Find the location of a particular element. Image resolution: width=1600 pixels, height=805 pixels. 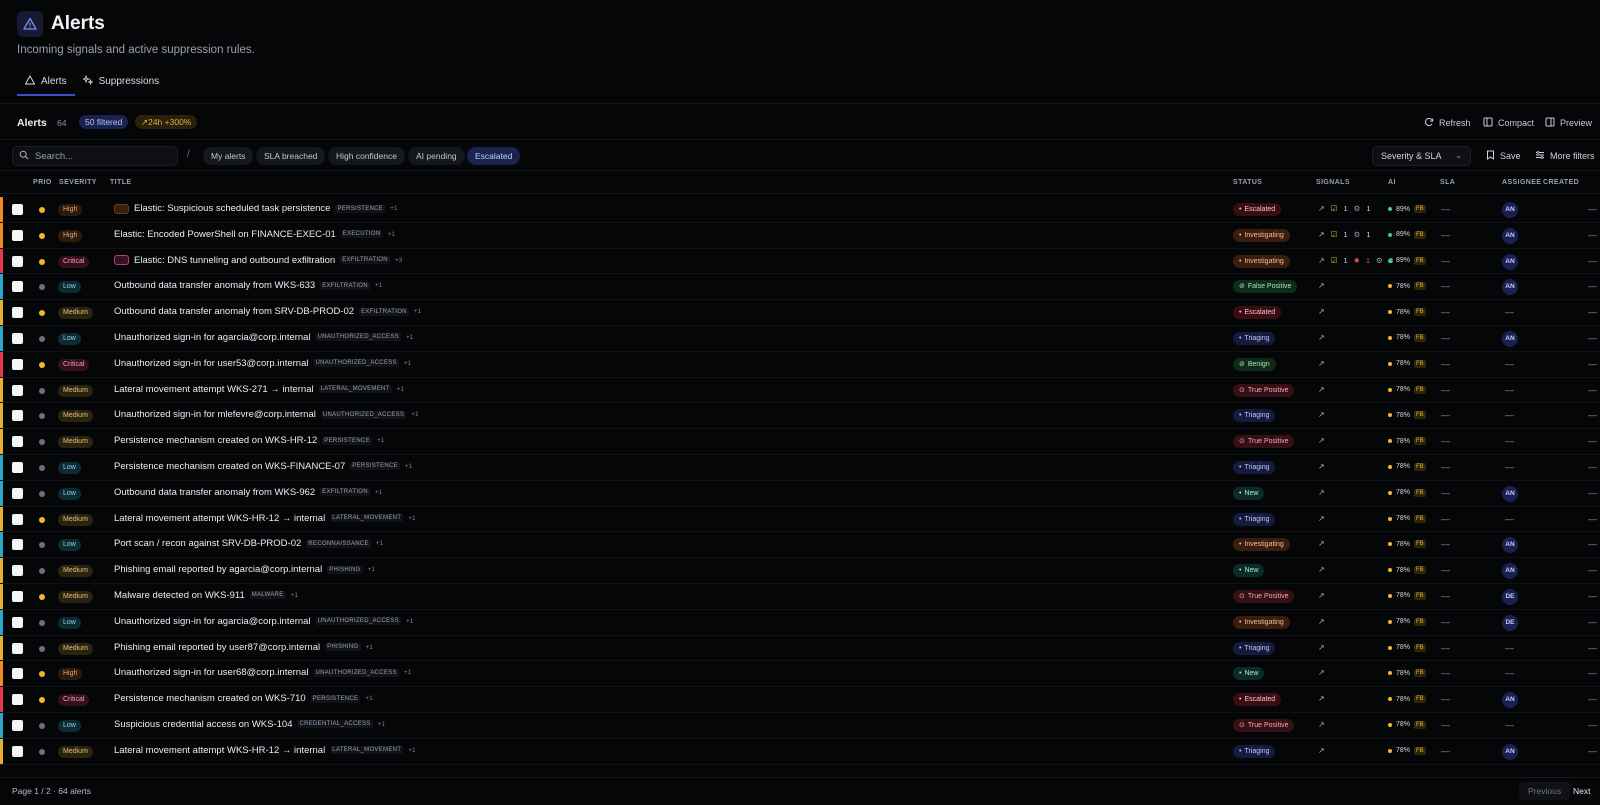

more-filters-button: More filters is located at coordinates (1565, 156).